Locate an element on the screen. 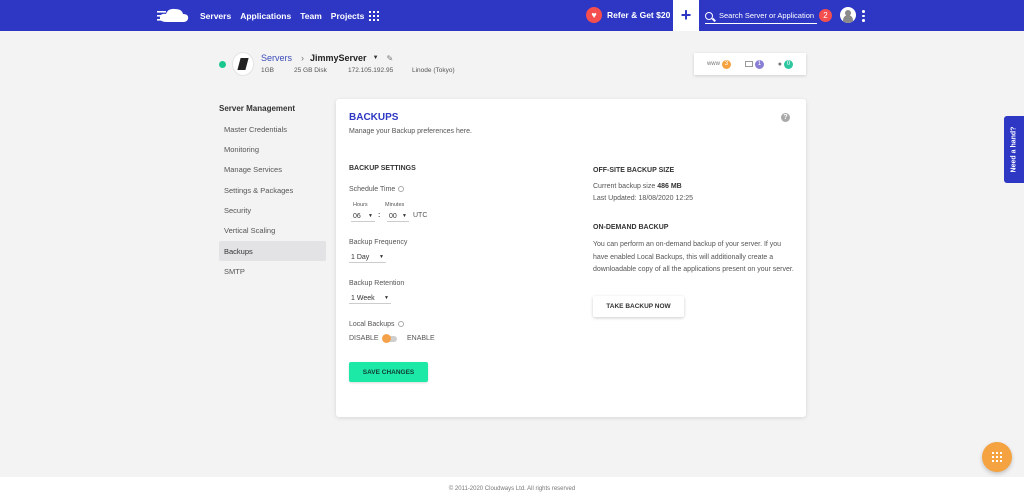 The width and height of the screenshot is (1024, 500). backup-frequency-select: 1 Day ▼ is located at coordinates (367, 257).